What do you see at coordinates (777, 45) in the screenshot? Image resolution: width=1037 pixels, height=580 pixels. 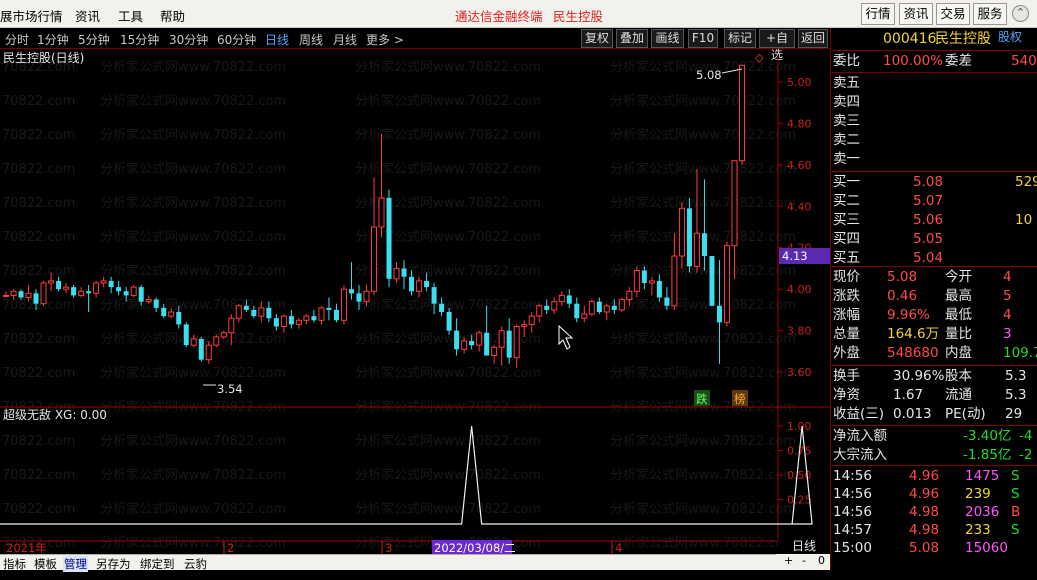 I see `add-watchlist-button: +自选` at bounding box center [777, 45].